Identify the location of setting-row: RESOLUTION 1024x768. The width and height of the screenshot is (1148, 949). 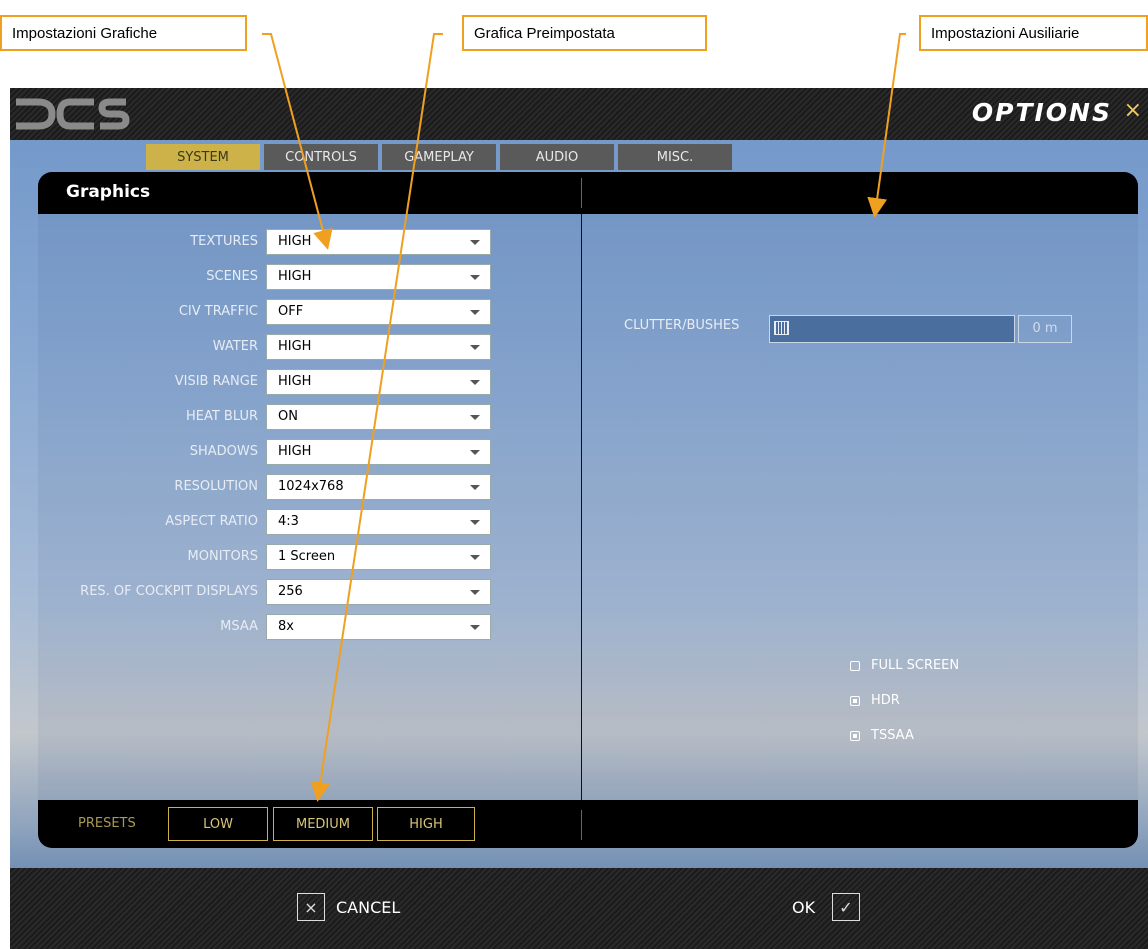
(308, 487).